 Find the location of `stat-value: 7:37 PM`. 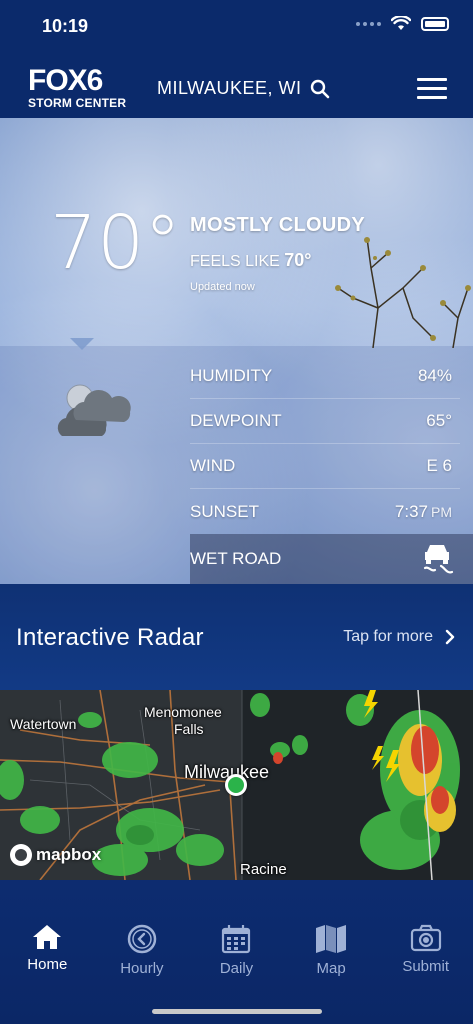

stat-value: 7:37 PM is located at coordinates (423, 512).